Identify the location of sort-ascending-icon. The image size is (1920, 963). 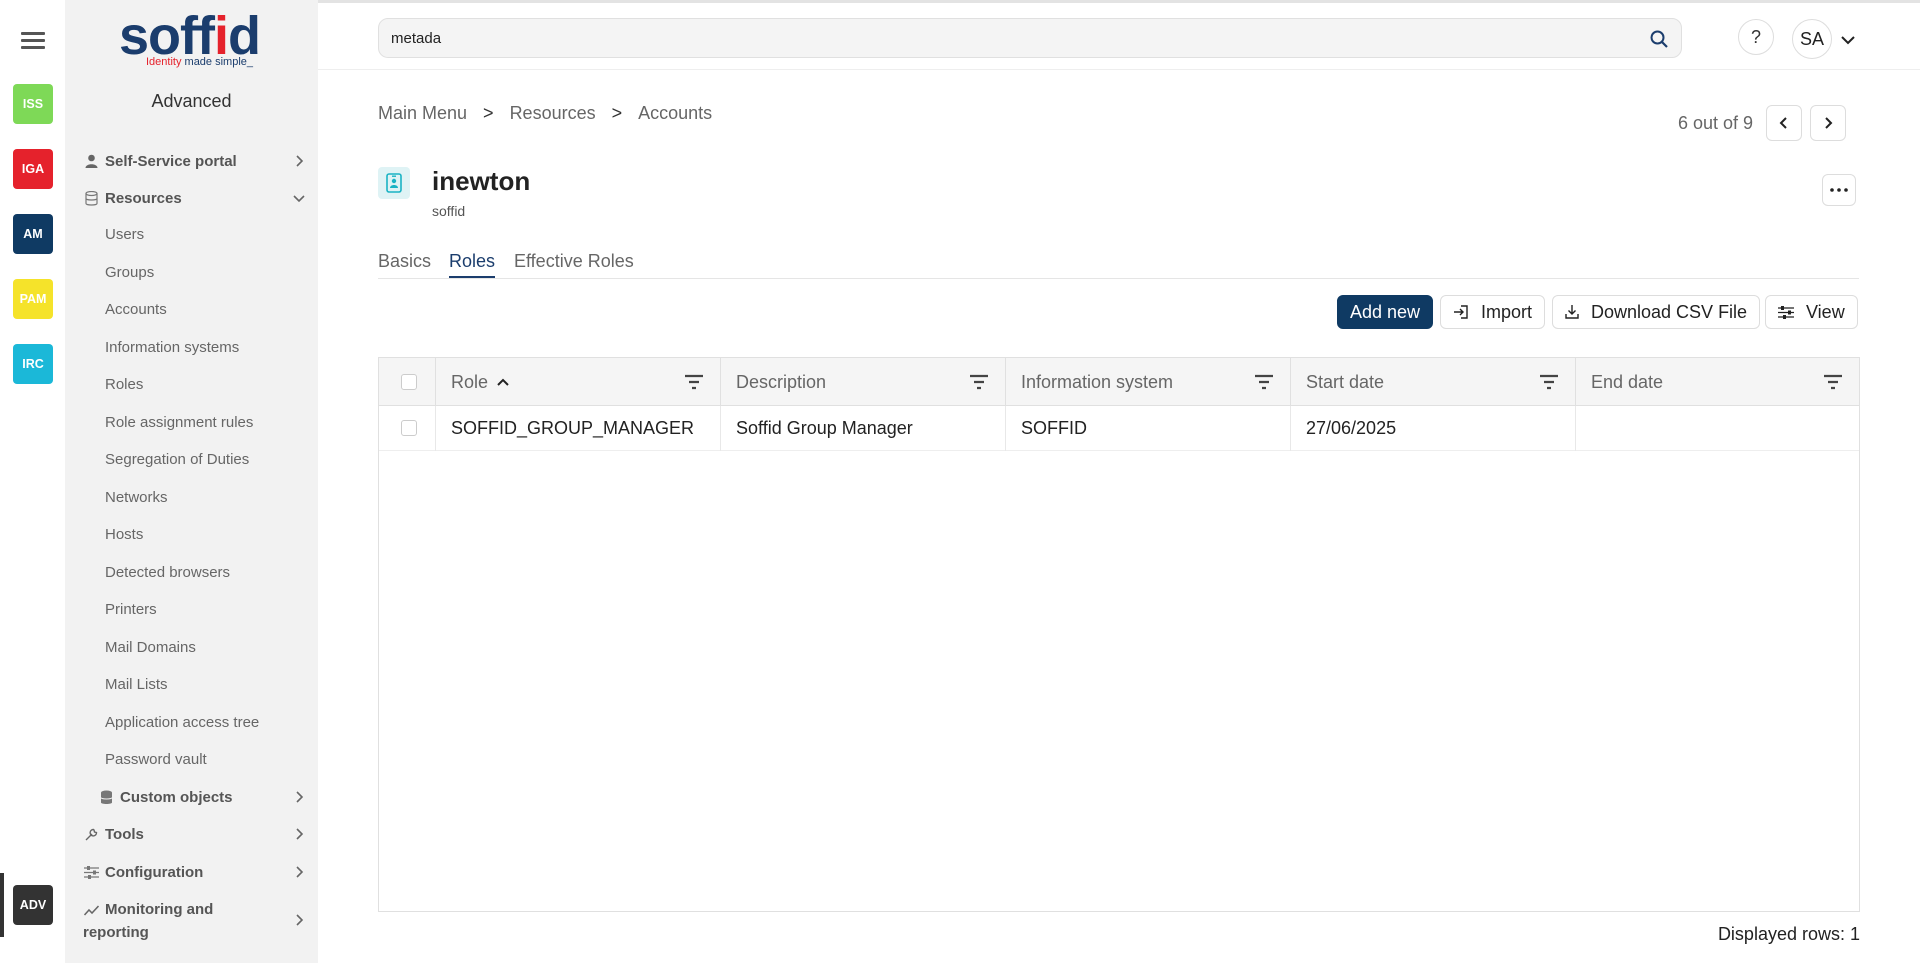
(503, 382).